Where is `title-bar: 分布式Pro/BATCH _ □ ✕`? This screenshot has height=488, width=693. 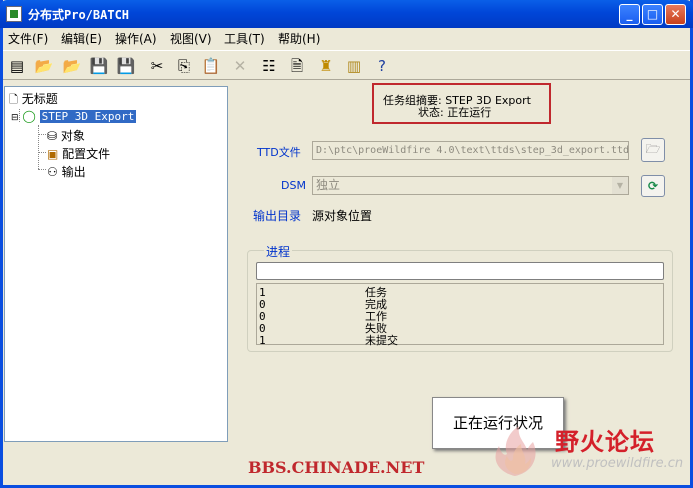
title-bar: 分布式Pro/BATCH _ □ ✕ is located at coordinates (346, 14).